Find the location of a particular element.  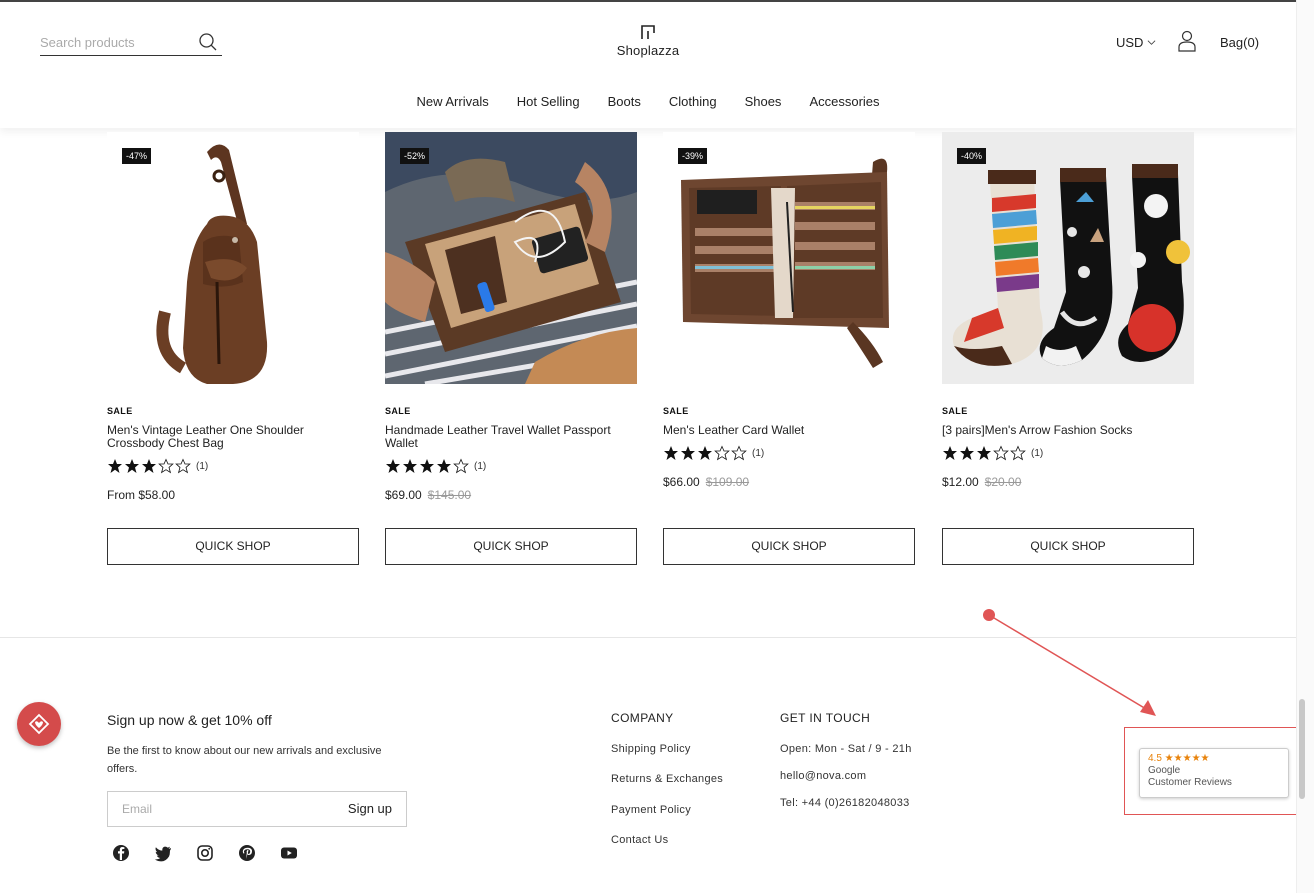

footer-link-returns: Returns & Exchanges is located at coordinates (667, 779).